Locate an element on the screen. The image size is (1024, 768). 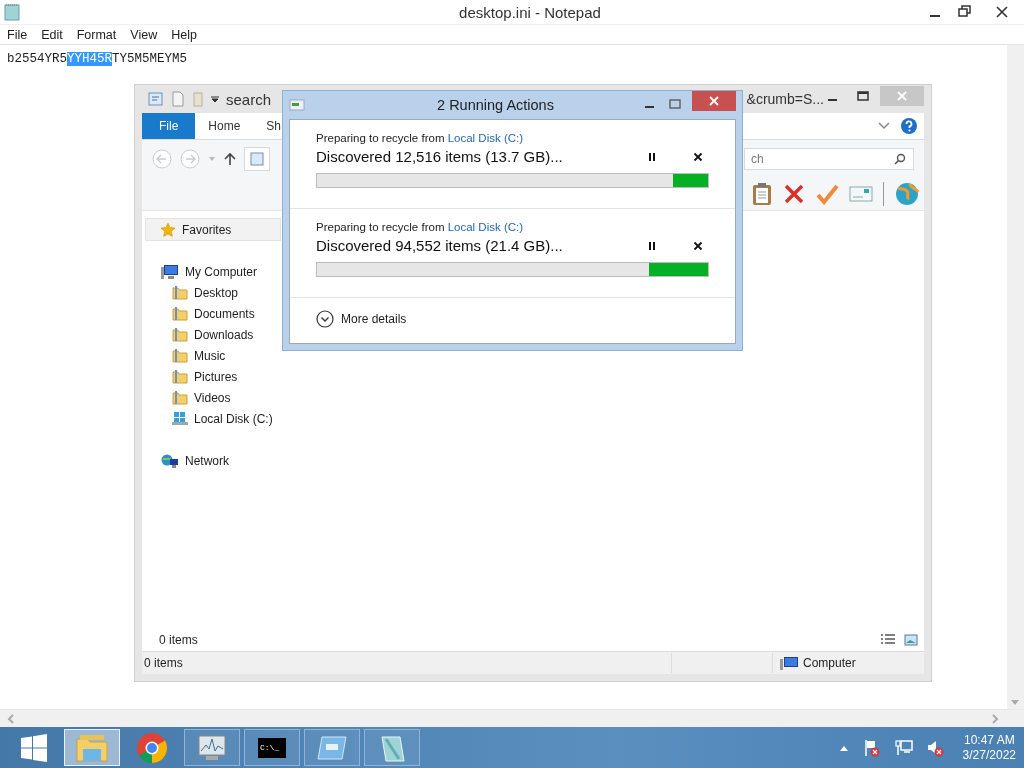
scroll-right-icon is located at coordinates (995, 718).